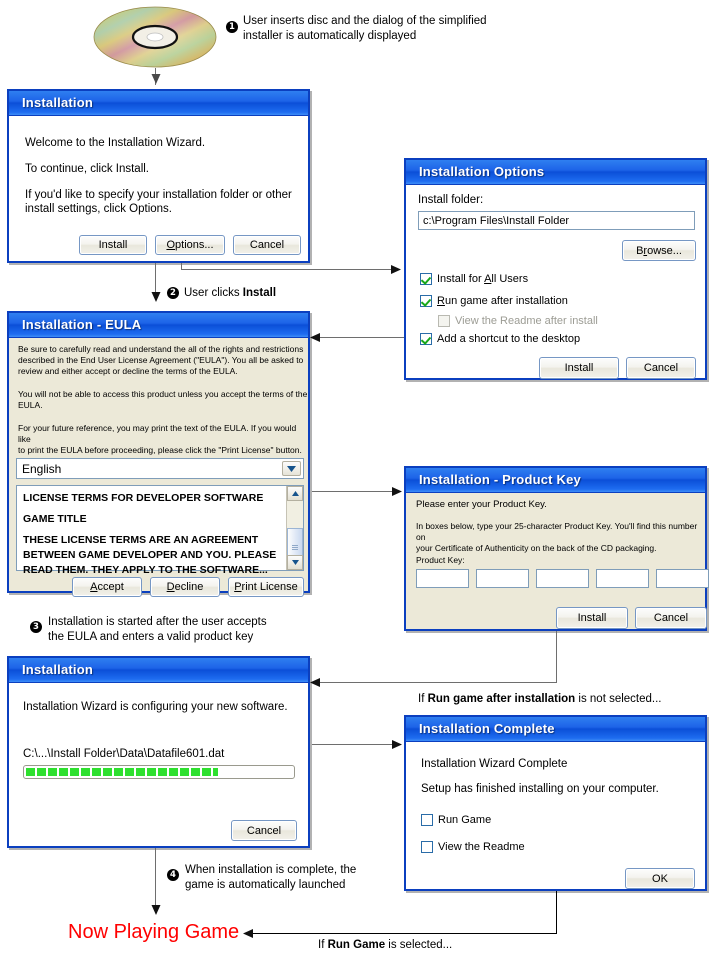 The image size is (711, 955). I want to click on cd-disc-icon, so click(155, 37).